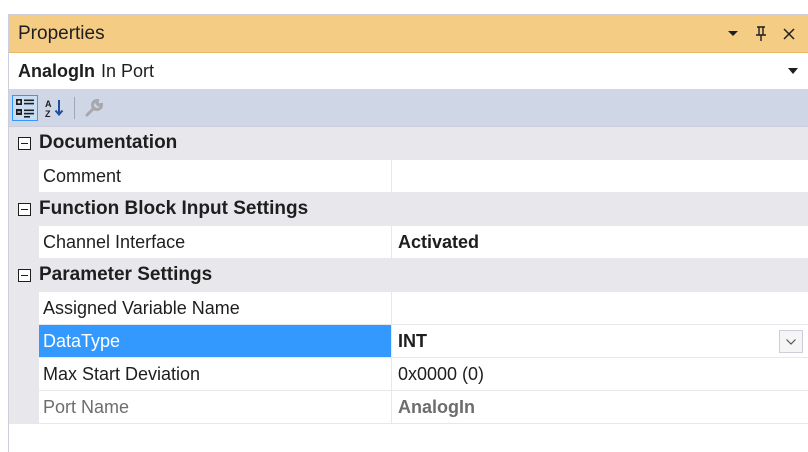 This screenshot has width=808, height=452. What do you see at coordinates (174, 208) in the screenshot?
I see `category-label: Function Block Input Settings` at bounding box center [174, 208].